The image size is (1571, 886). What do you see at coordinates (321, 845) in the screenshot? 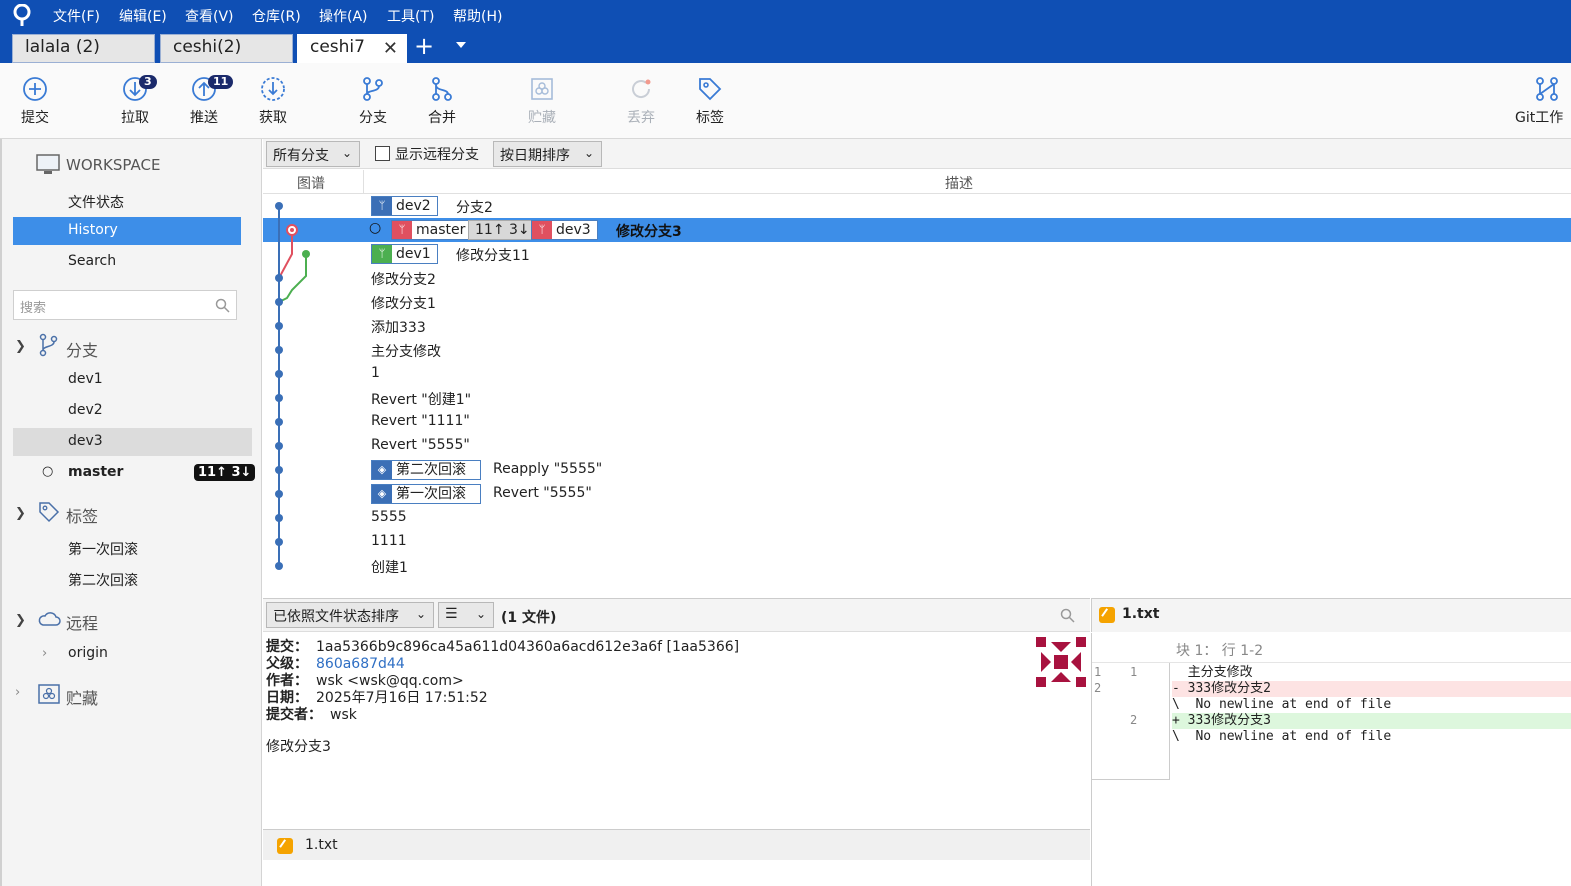
I see `file-name: 1.txt` at bounding box center [321, 845].